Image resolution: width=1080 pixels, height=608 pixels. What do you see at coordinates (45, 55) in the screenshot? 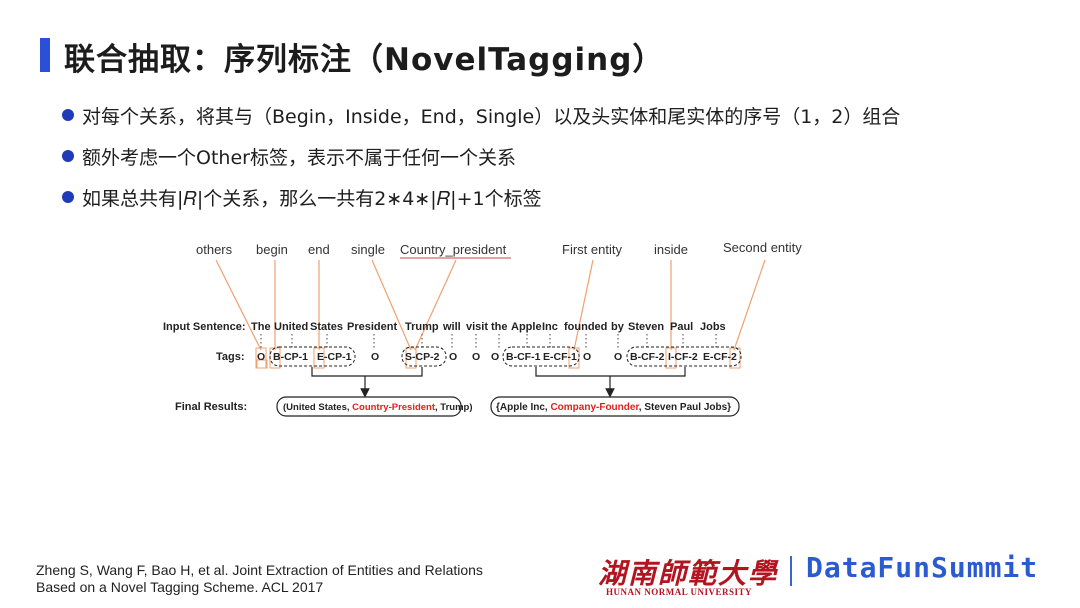
I see `title-accent-bar` at bounding box center [45, 55].